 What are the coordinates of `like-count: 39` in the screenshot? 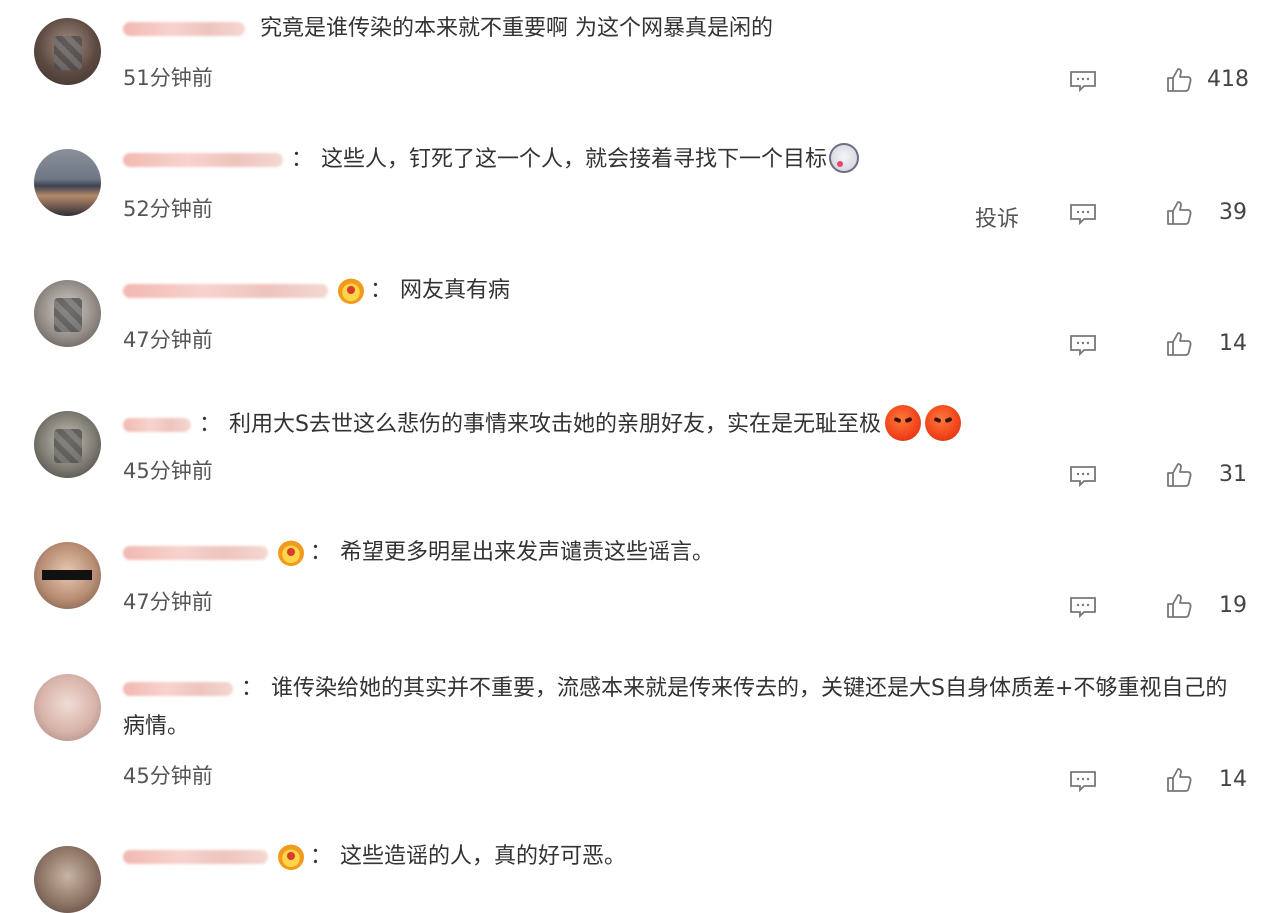 It's located at (1233, 212).